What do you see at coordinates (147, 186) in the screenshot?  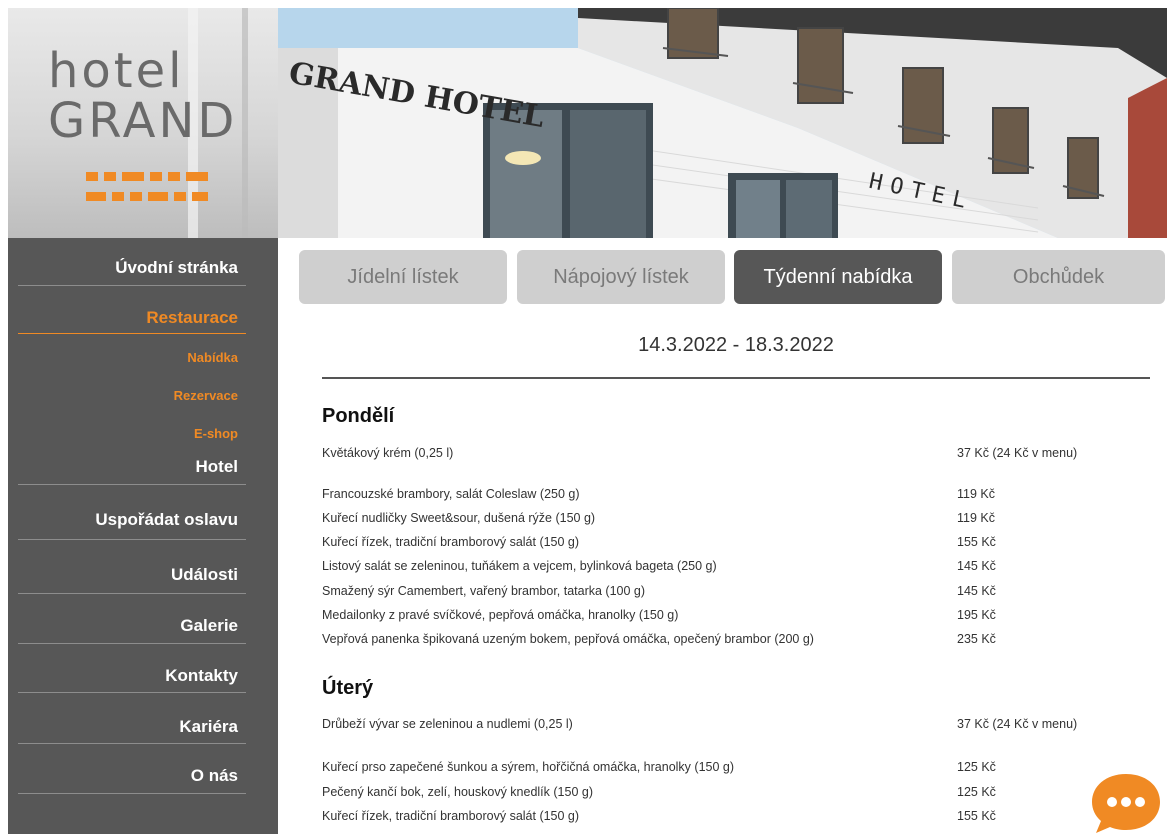 I see `logo-pattern-icon` at bounding box center [147, 186].